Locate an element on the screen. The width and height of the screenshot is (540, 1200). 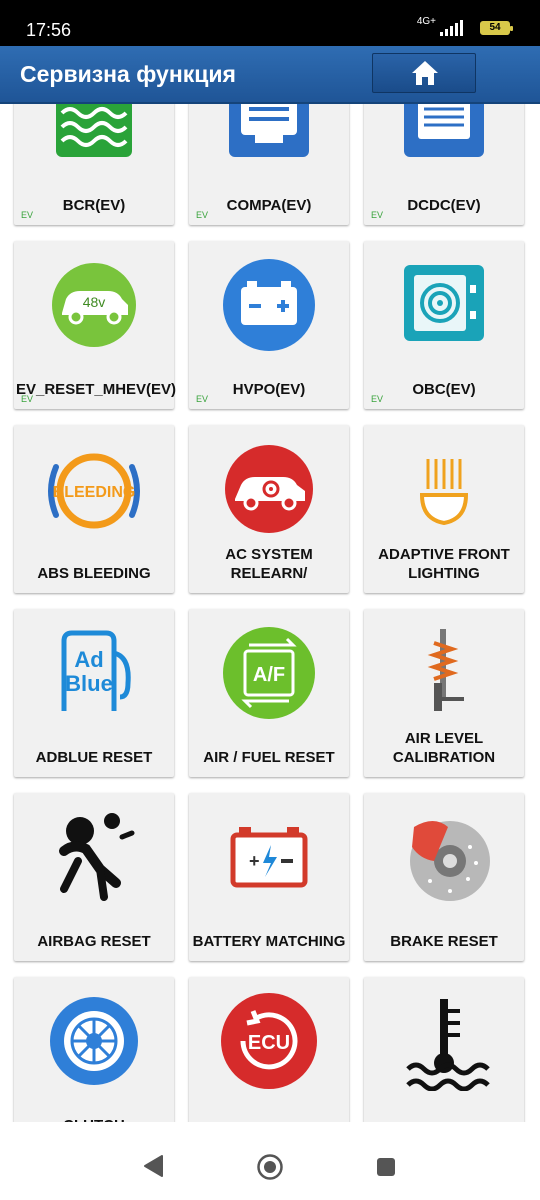
function-tile-label: ABS BLEEDING is located at coordinates (94, 573).